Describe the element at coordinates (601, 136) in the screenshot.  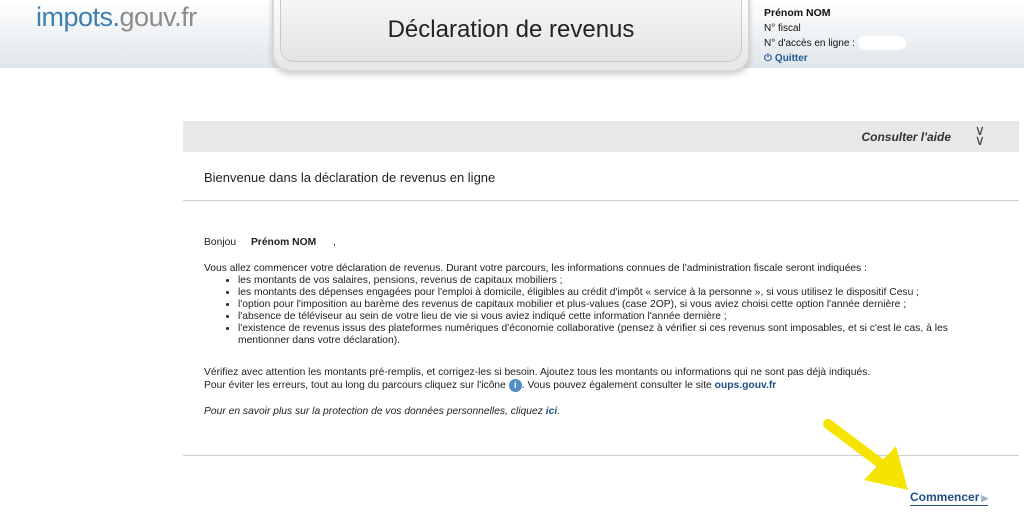
I see `help-bar: Consulter l'aide ∨ ∨` at that location.